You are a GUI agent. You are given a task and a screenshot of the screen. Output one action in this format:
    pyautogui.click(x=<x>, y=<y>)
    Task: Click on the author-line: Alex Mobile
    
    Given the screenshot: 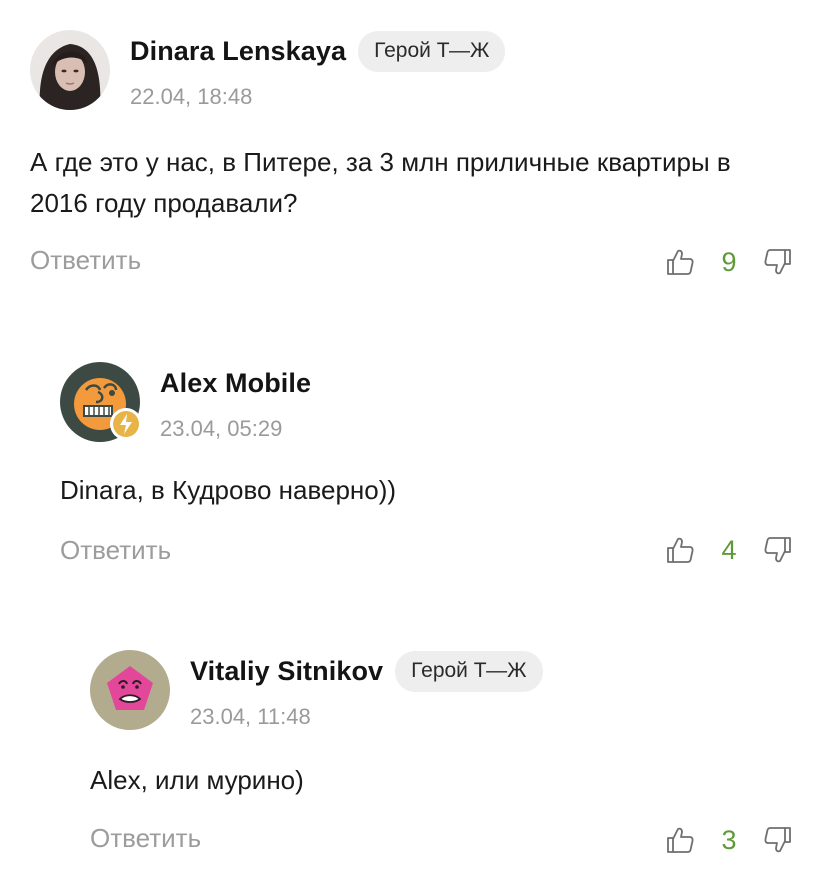 What is the action you would take?
    pyautogui.click(x=235, y=383)
    